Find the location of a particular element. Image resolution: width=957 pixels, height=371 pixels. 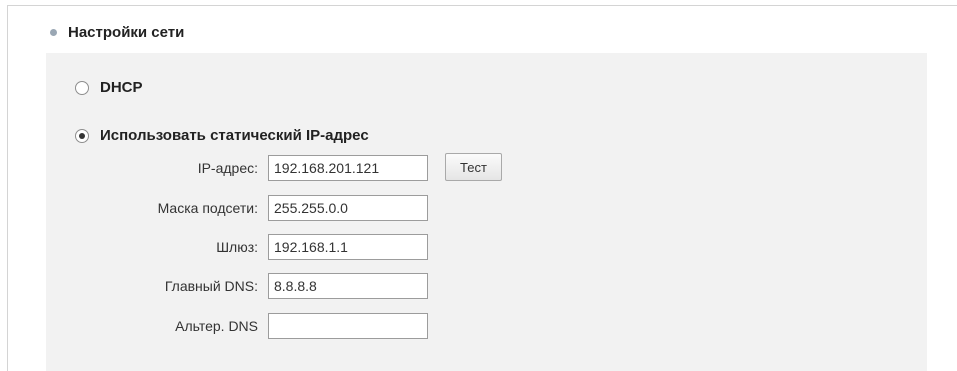

subnet-mask-input is located at coordinates (348, 208).